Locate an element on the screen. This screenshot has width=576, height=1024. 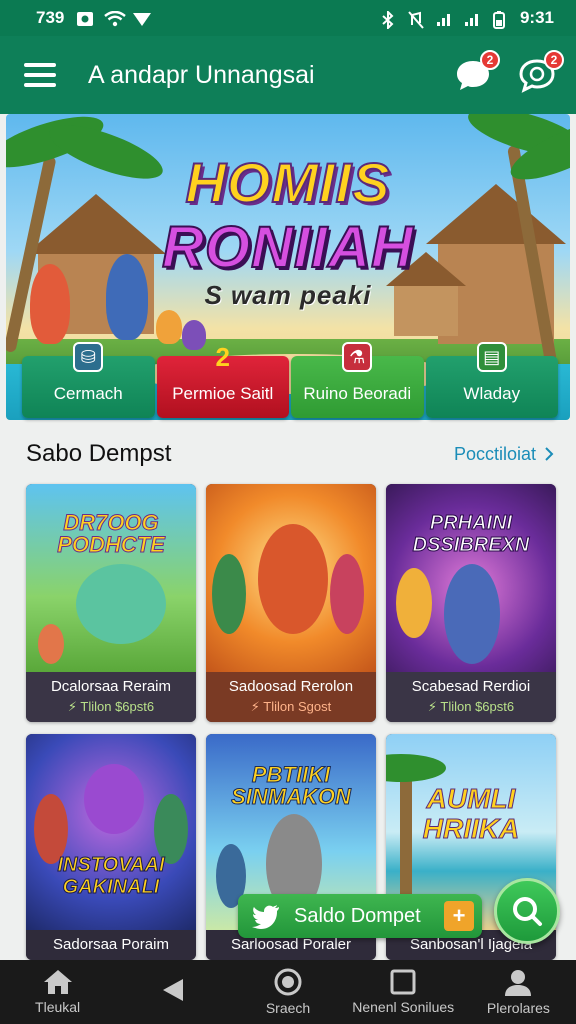
nav-home-label: Tleukal is located at coordinates (58, 1007).